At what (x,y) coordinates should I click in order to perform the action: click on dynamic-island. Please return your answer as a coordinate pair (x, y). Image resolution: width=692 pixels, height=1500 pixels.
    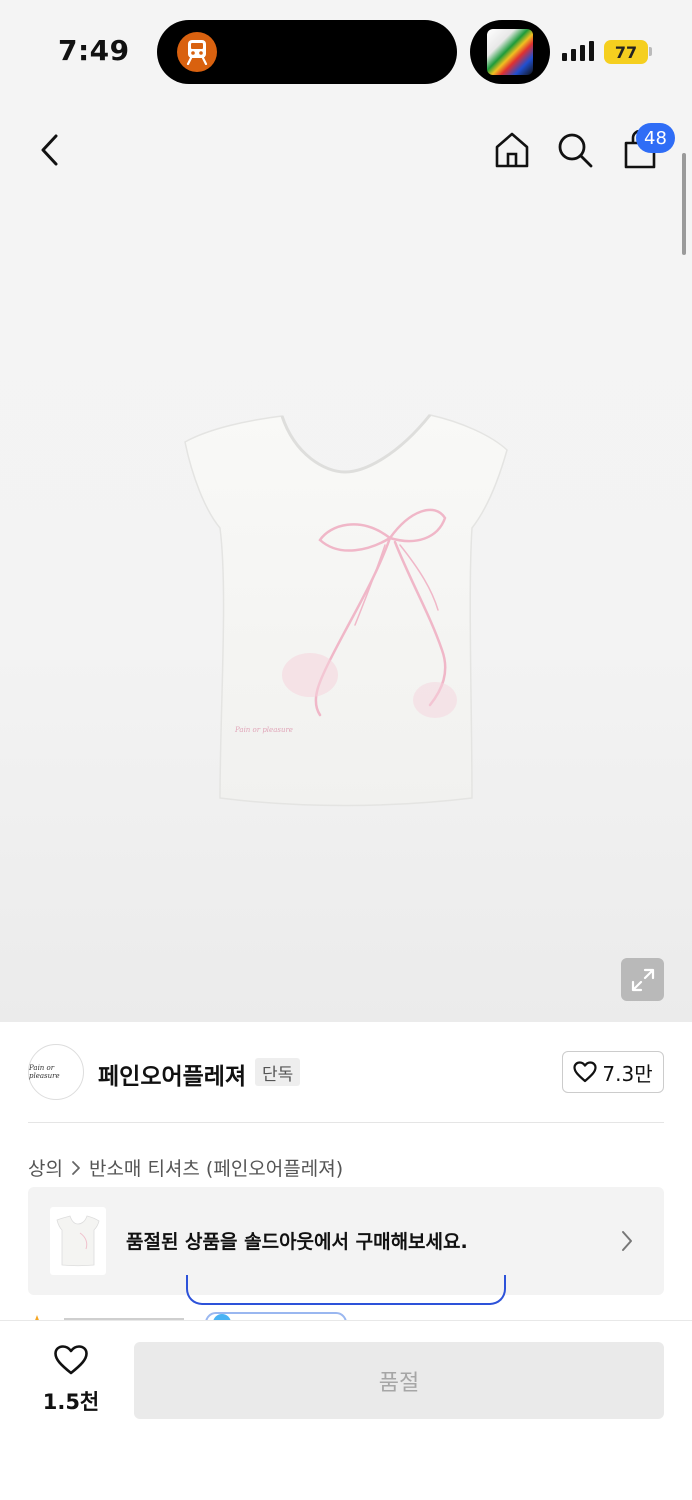
    Looking at the image, I should click on (307, 52).